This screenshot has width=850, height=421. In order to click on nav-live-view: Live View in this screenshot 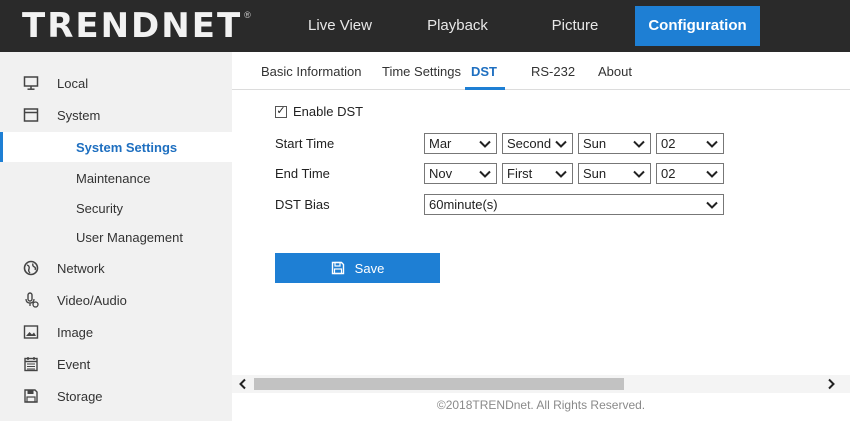, I will do `click(340, 26)`.